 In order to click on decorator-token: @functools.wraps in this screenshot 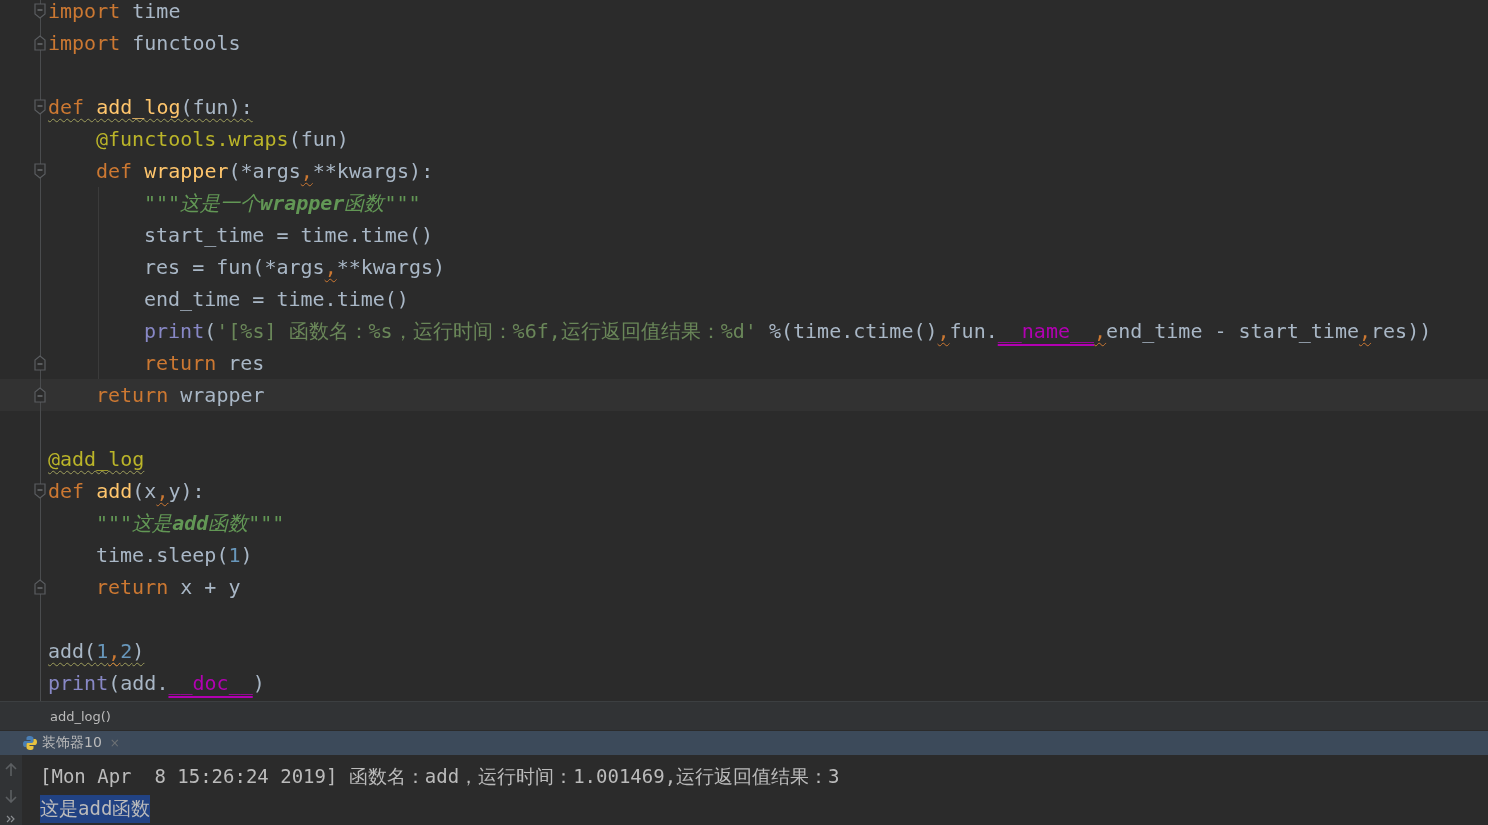, I will do `click(192, 139)`.